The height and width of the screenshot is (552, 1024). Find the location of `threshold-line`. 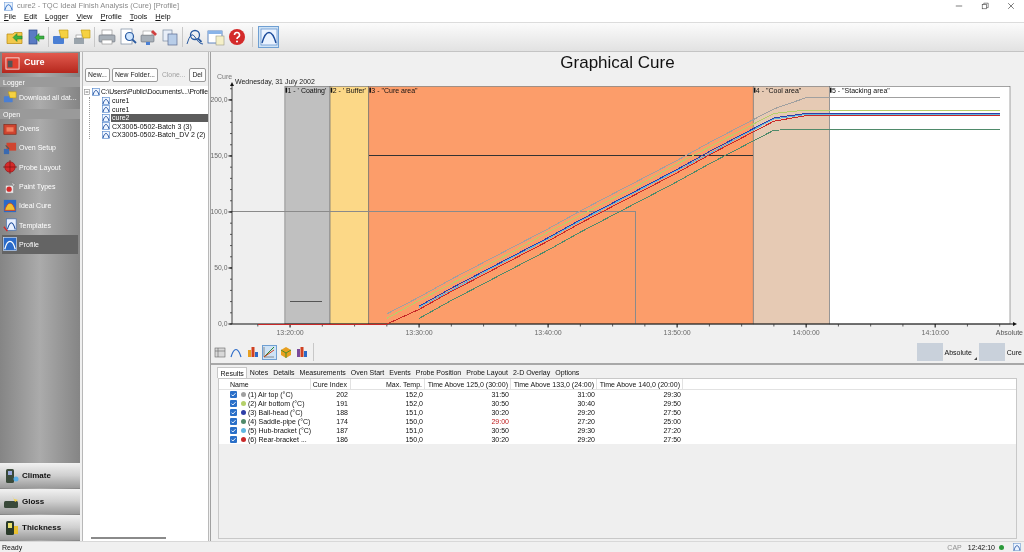

threshold-line is located at coordinates (306, 302).